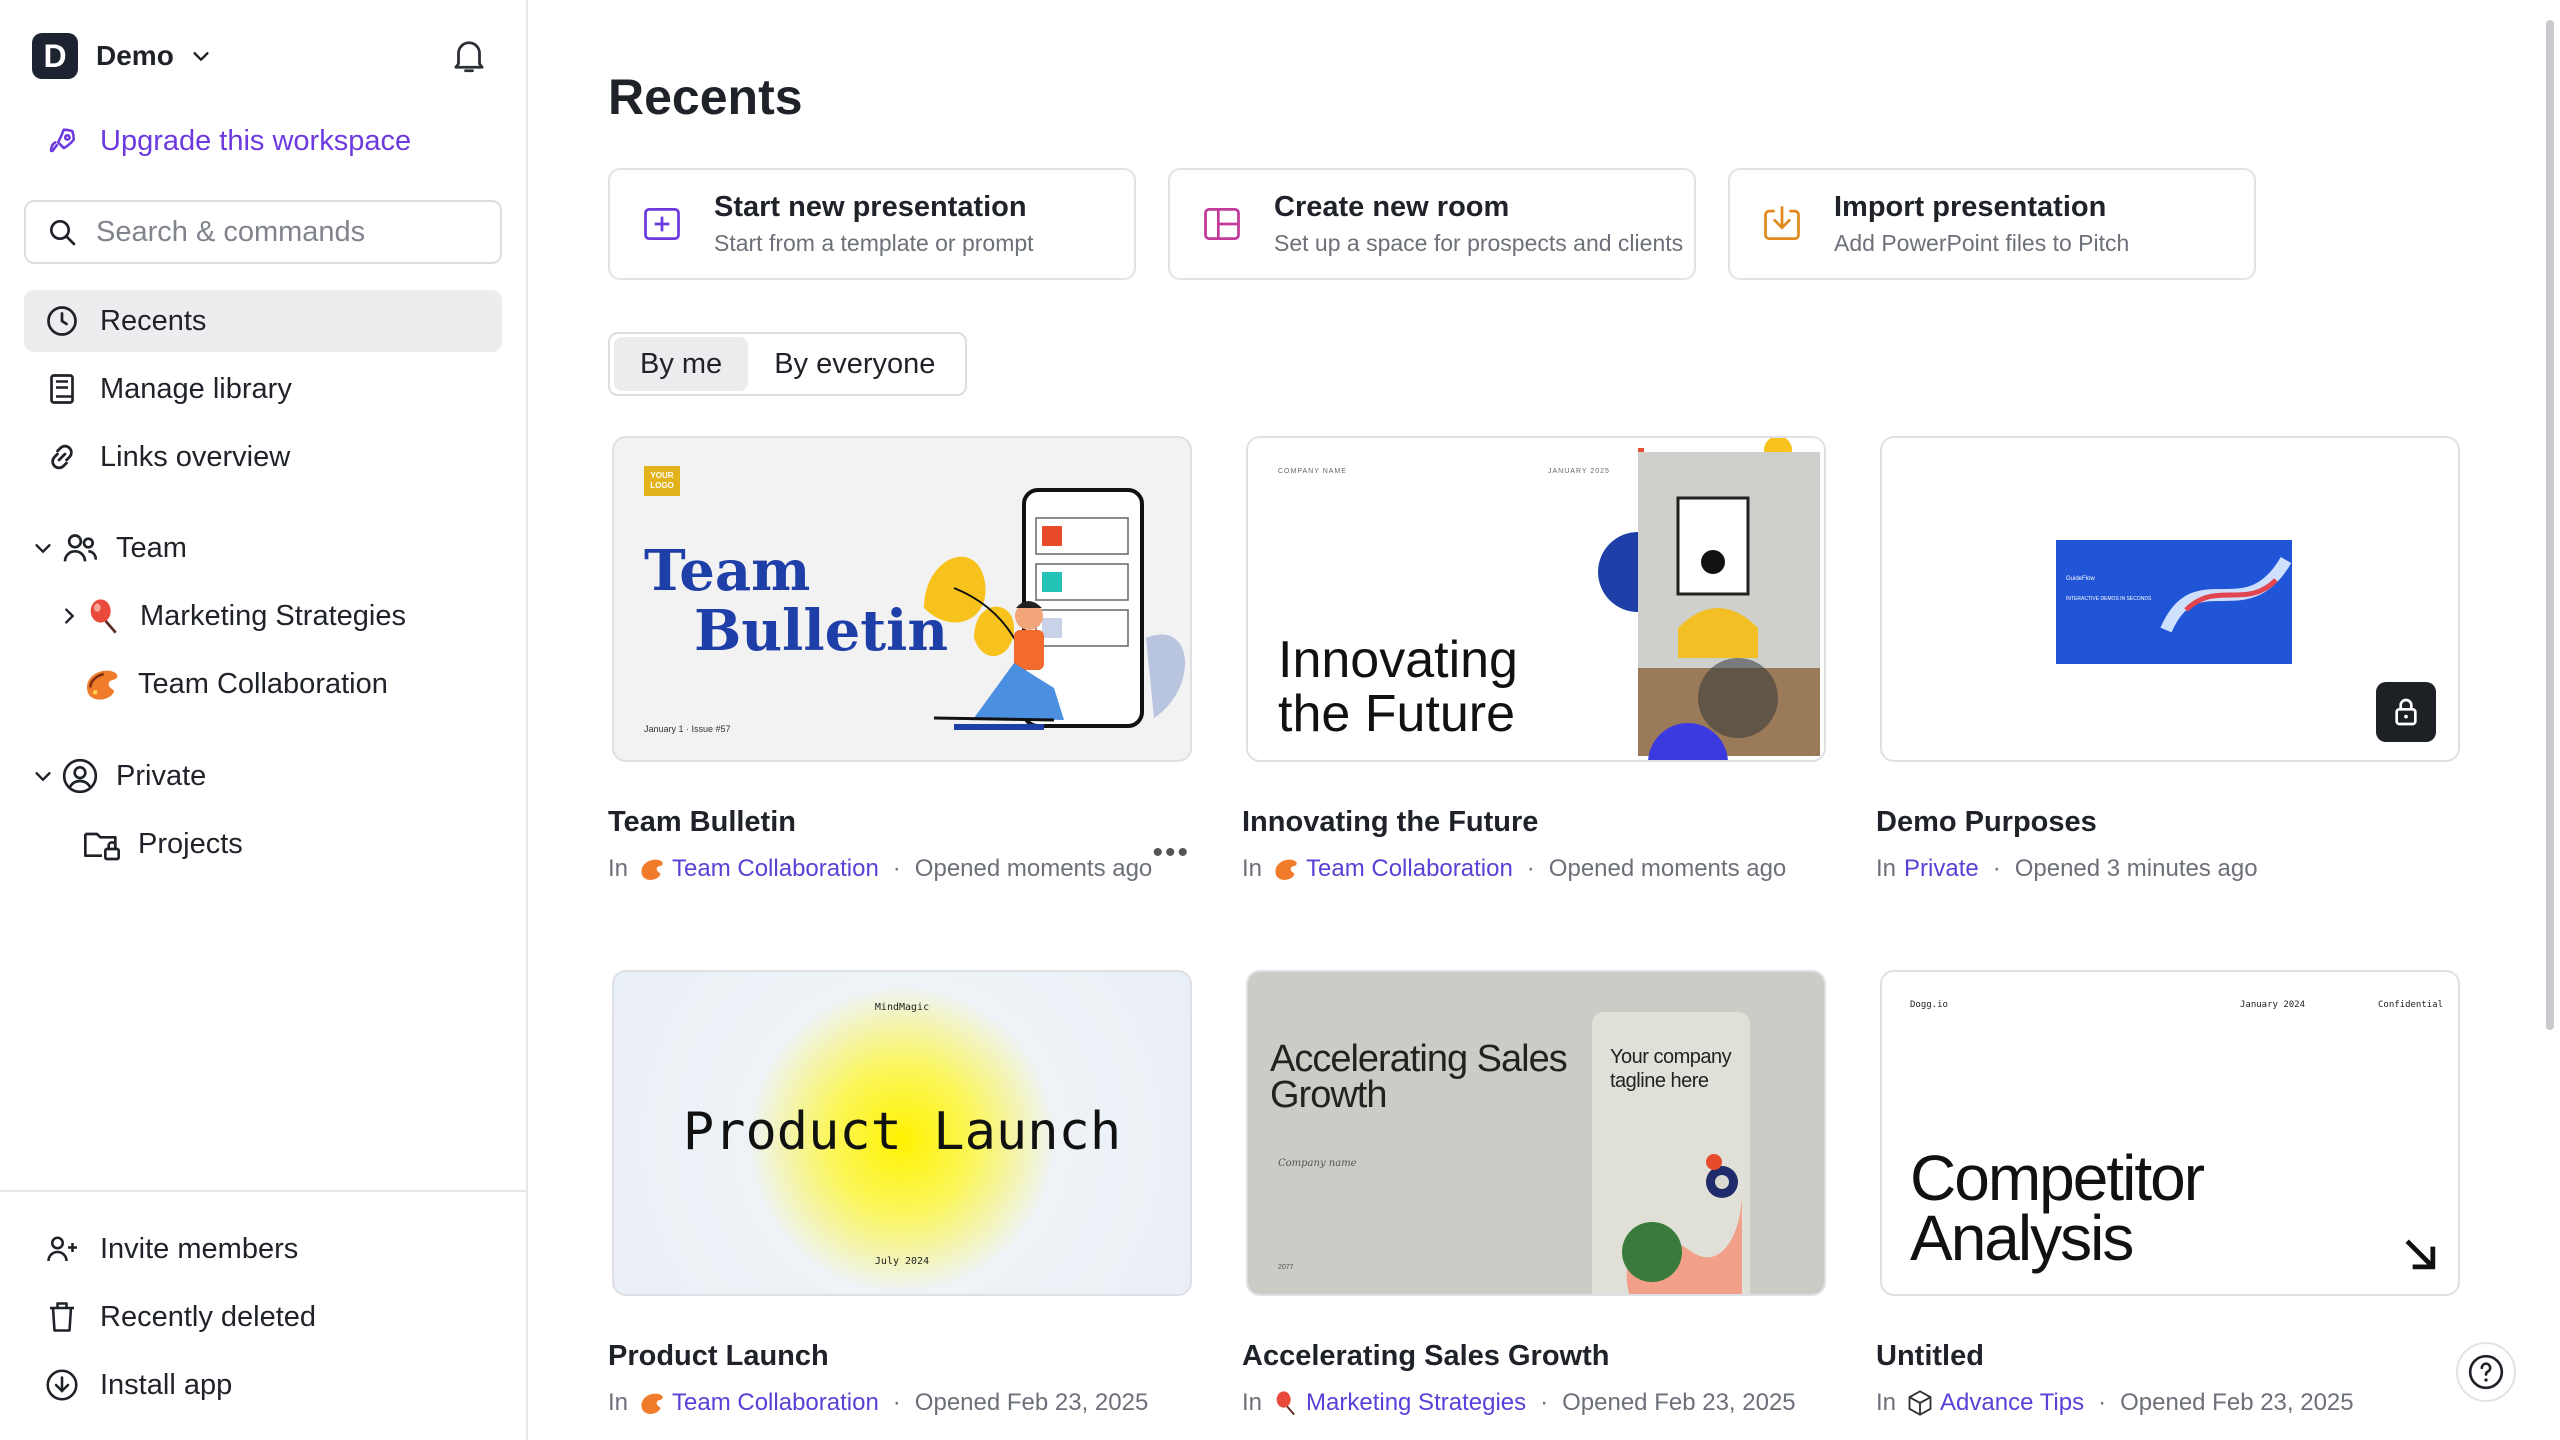 This screenshot has height=1440, width=2560. Describe the element at coordinates (256, 140) in the screenshot. I see `upgrade-label: Upgrade this workspace` at that location.